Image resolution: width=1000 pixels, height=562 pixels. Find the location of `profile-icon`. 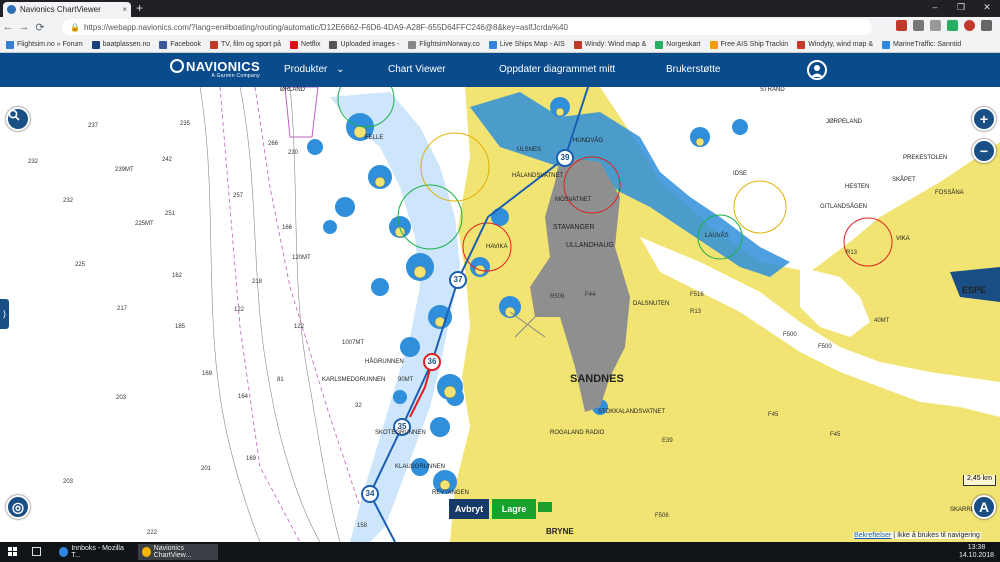

profile-icon is located at coordinates (969, 25).